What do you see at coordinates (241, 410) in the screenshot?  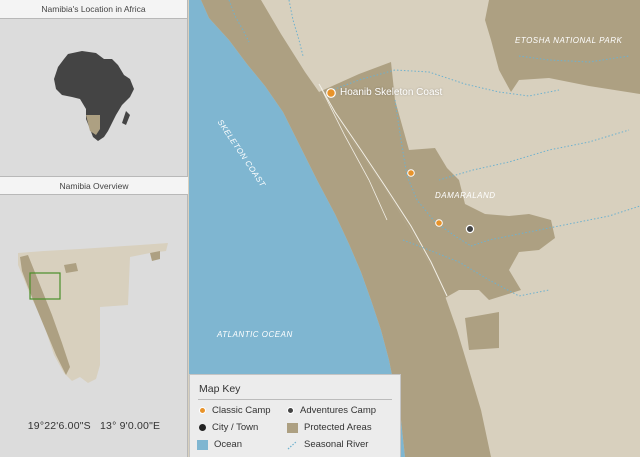 I see `key-label: Classic Camp` at bounding box center [241, 410].